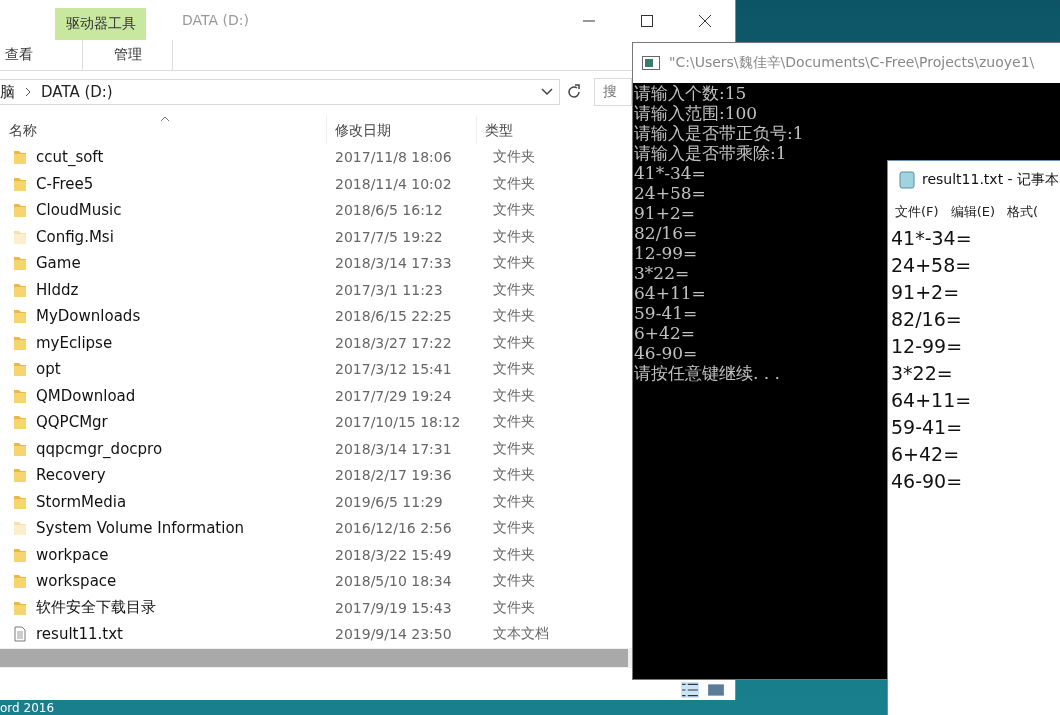 The image size is (1060, 715). Describe the element at coordinates (314, 658) in the screenshot. I see `scrollbar-thumb` at that location.